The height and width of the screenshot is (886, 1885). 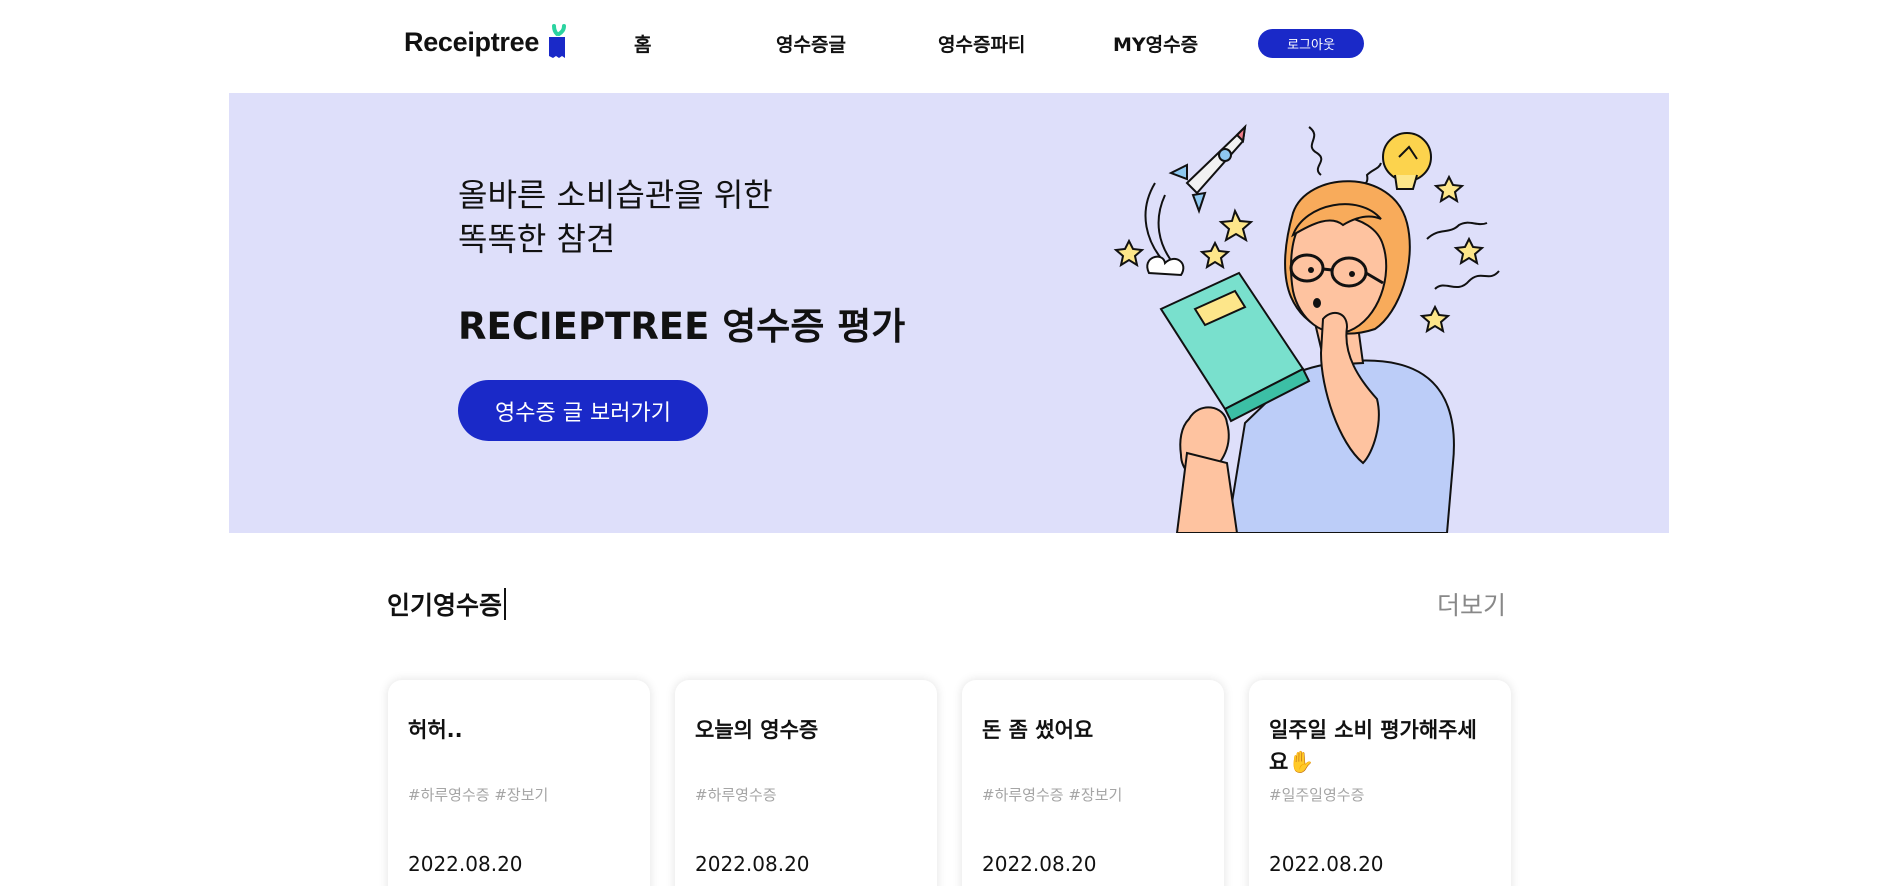 What do you see at coordinates (736, 795) in the screenshot?
I see `card-tags: #하루영수증` at bounding box center [736, 795].